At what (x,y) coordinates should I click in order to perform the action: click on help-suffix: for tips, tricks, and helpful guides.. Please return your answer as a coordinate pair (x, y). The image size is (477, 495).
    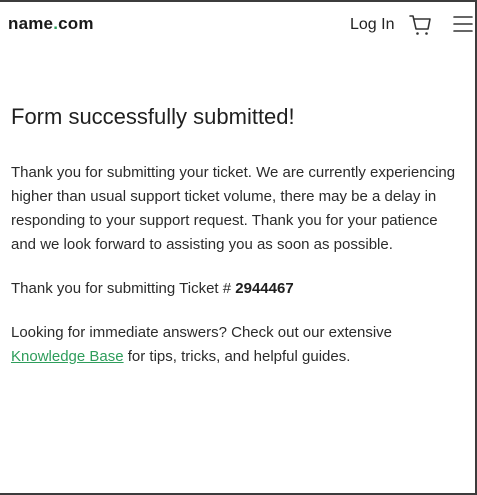
    Looking at the image, I should click on (237, 356).